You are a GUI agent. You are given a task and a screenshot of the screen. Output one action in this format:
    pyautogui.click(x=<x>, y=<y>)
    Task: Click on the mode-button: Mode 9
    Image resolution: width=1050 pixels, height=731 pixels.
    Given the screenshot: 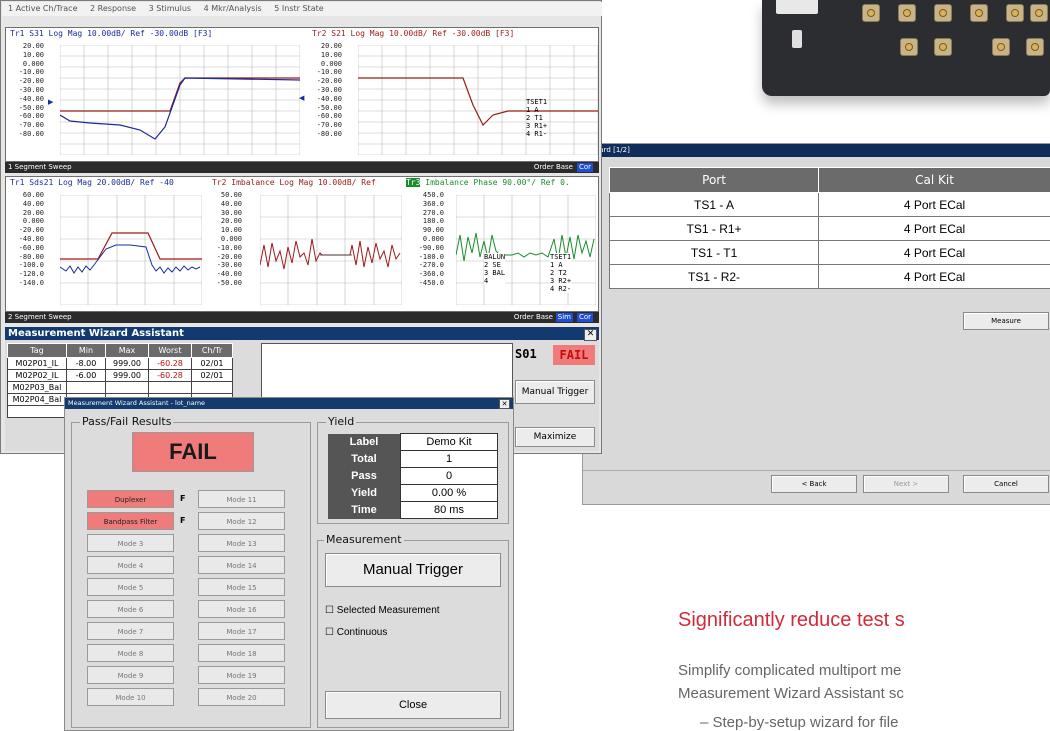 What is the action you would take?
    pyautogui.click(x=130, y=675)
    